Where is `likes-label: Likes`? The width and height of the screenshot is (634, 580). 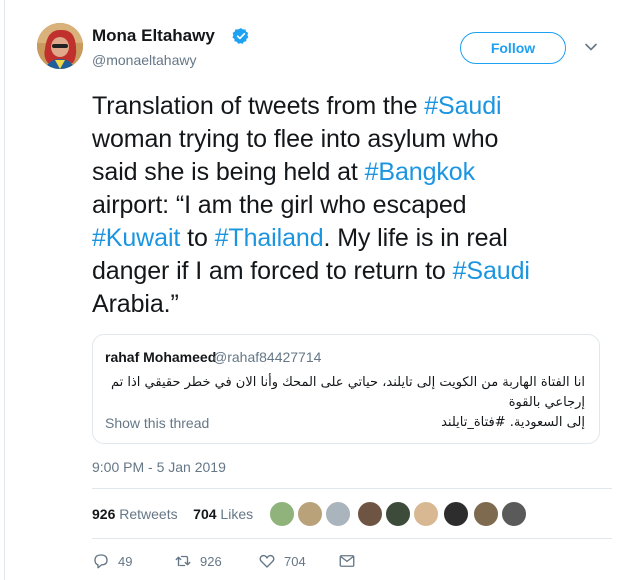
likes-label: Likes is located at coordinates (236, 514).